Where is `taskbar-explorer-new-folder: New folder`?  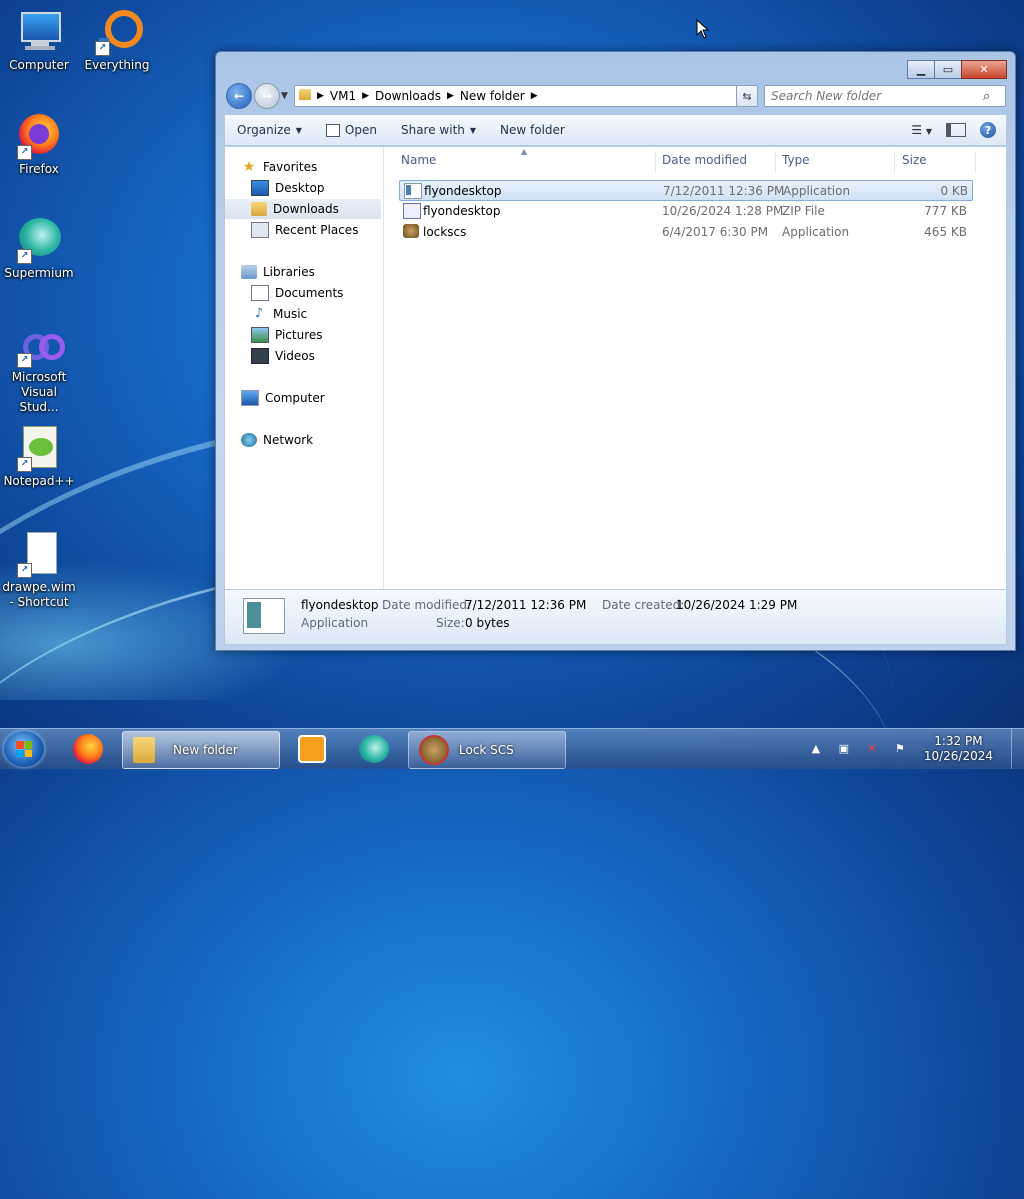
taskbar-explorer-new-folder: New folder is located at coordinates (201, 750).